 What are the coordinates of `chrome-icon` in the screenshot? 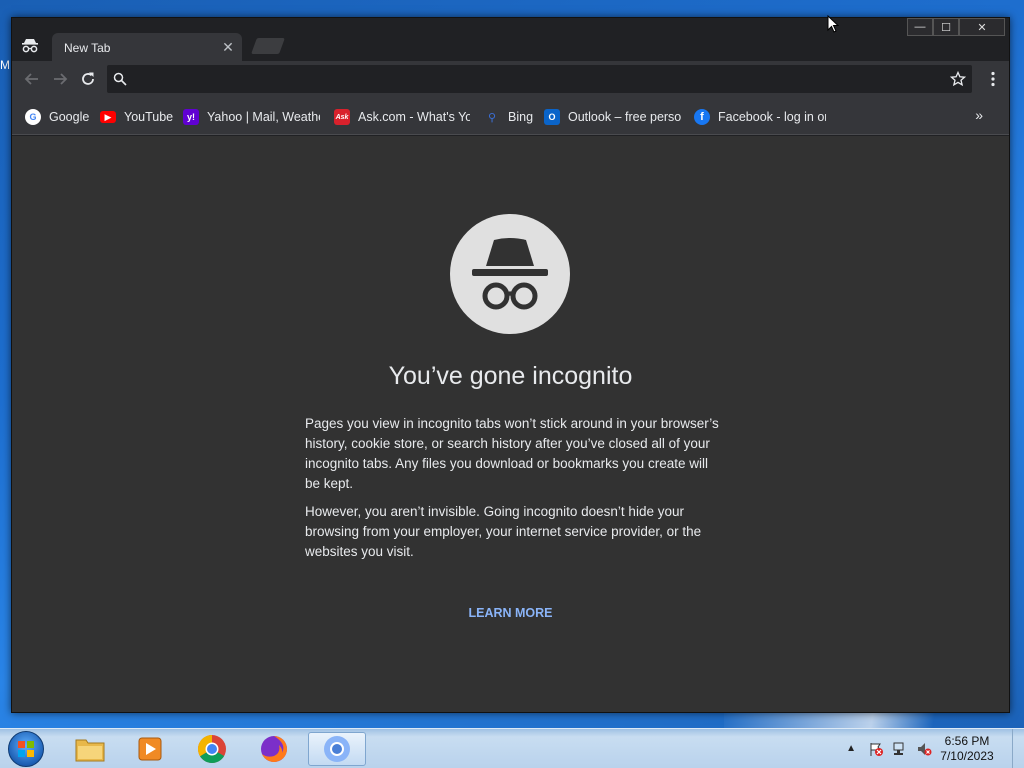 It's located at (212, 749).